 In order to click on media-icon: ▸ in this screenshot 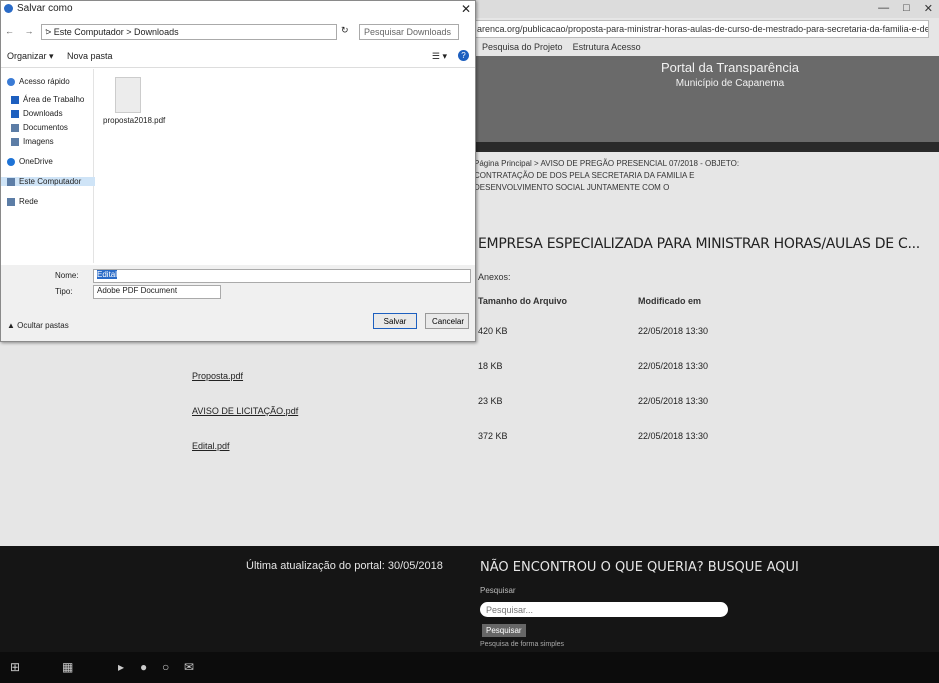, I will do `click(121, 667)`.